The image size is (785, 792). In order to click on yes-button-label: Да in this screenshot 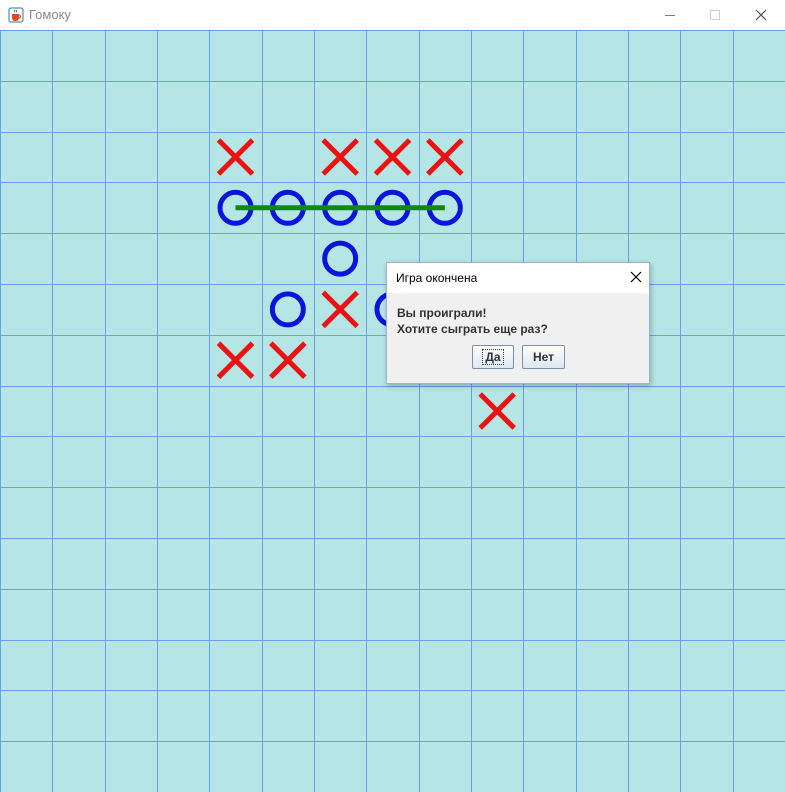, I will do `click(493, 357)`.